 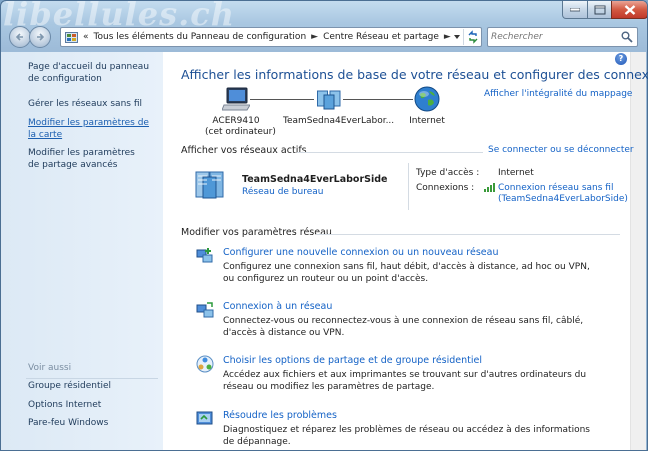 What do you see at coordinates (381, 37) in the screenshot?
I see `breadcrumb-network-center: Centre Réseau et partage` at bounding box center [381, 37].